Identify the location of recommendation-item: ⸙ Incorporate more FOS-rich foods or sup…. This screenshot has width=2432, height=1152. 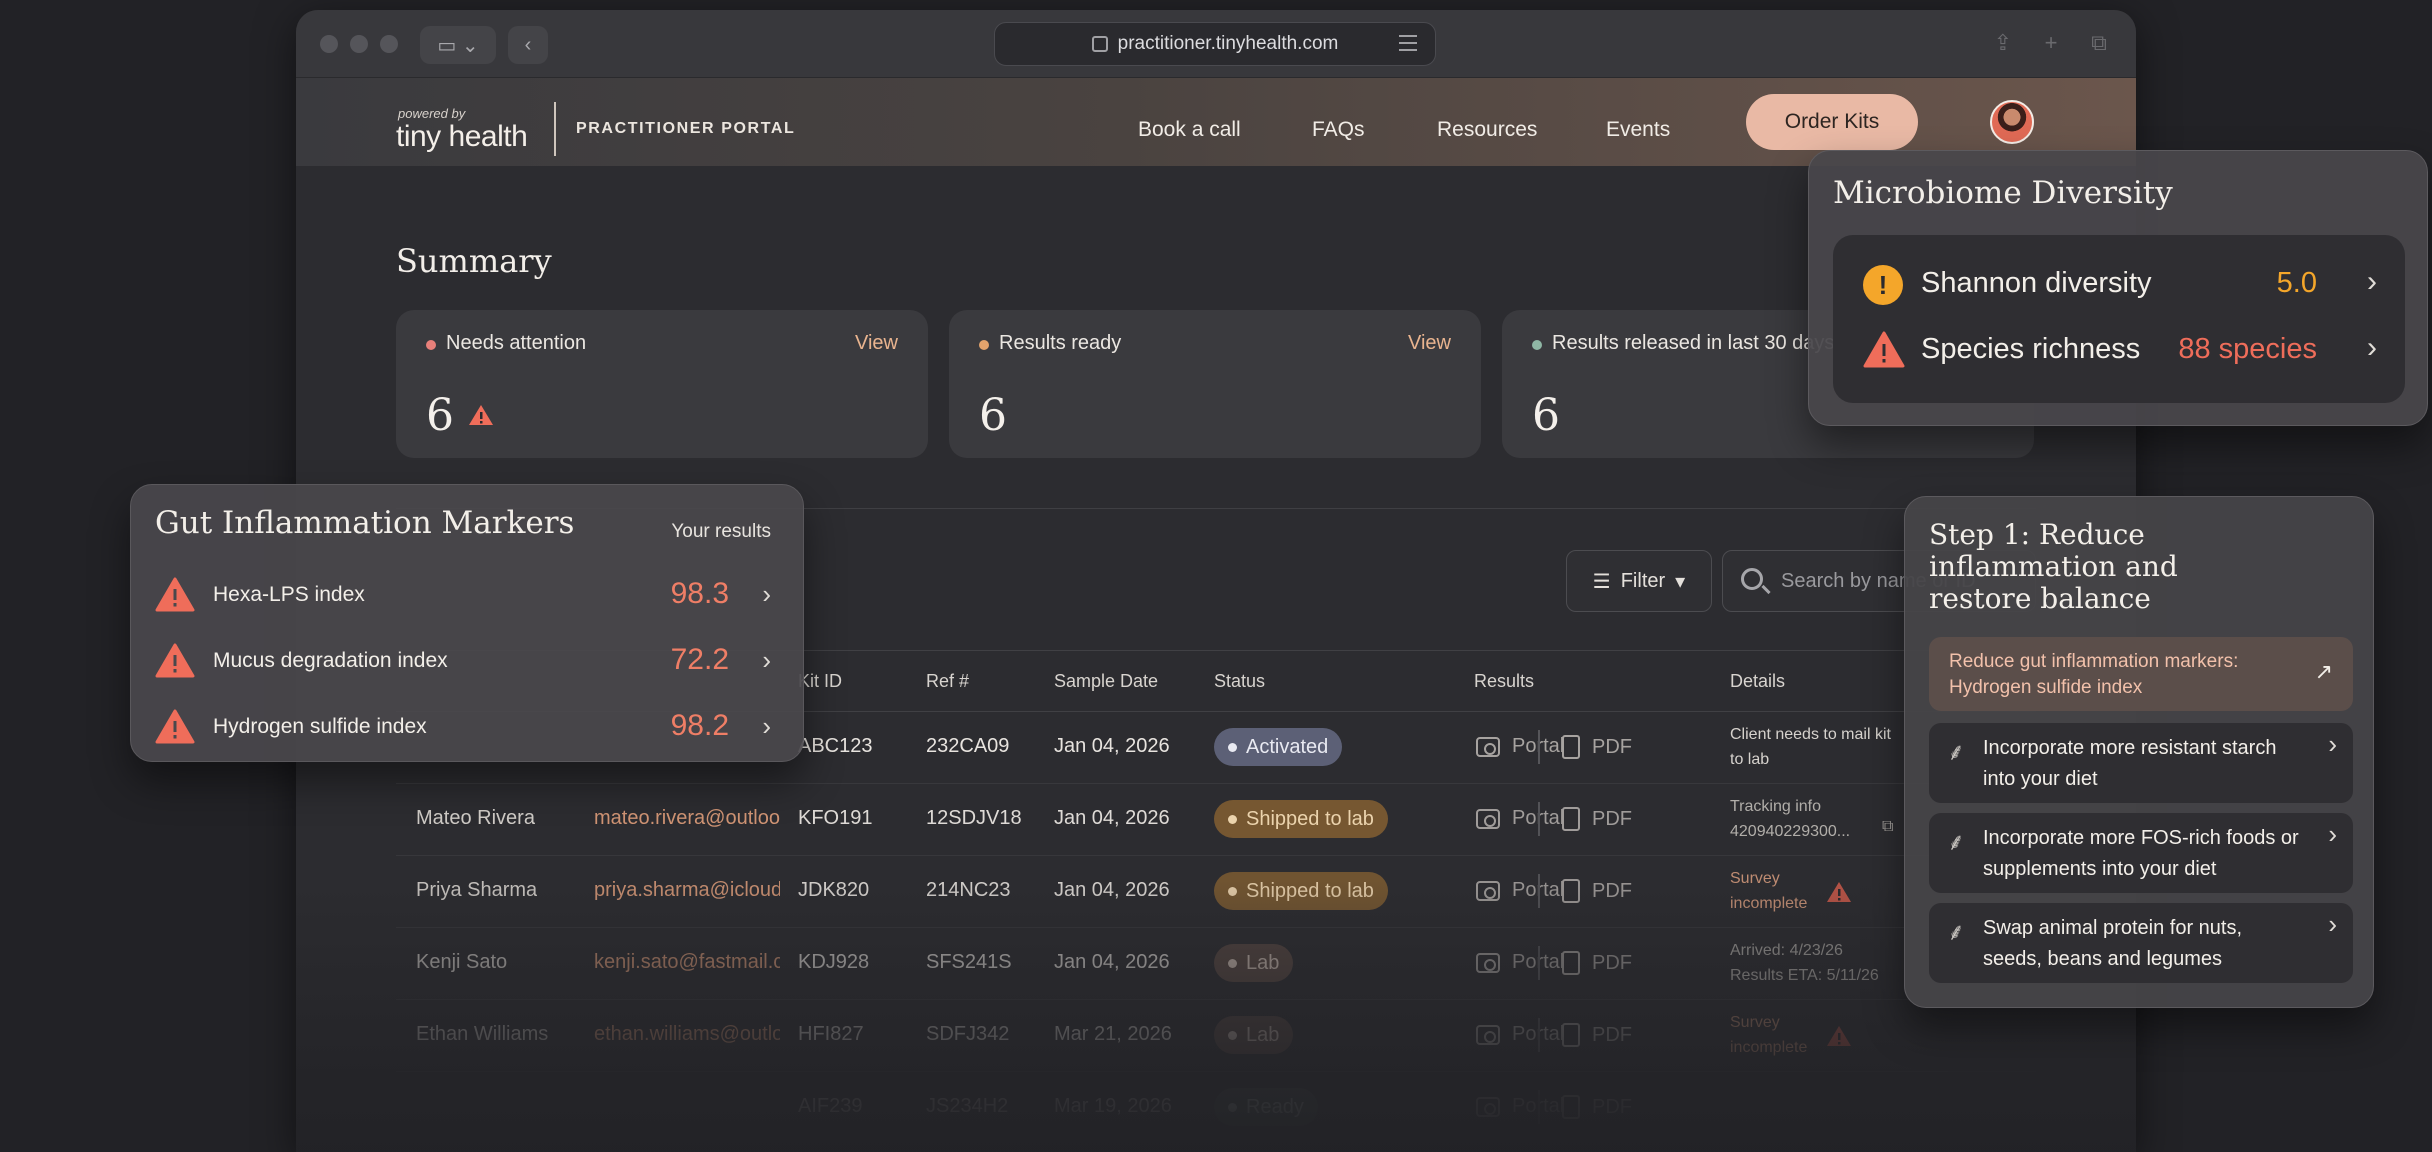
(2141, 853).